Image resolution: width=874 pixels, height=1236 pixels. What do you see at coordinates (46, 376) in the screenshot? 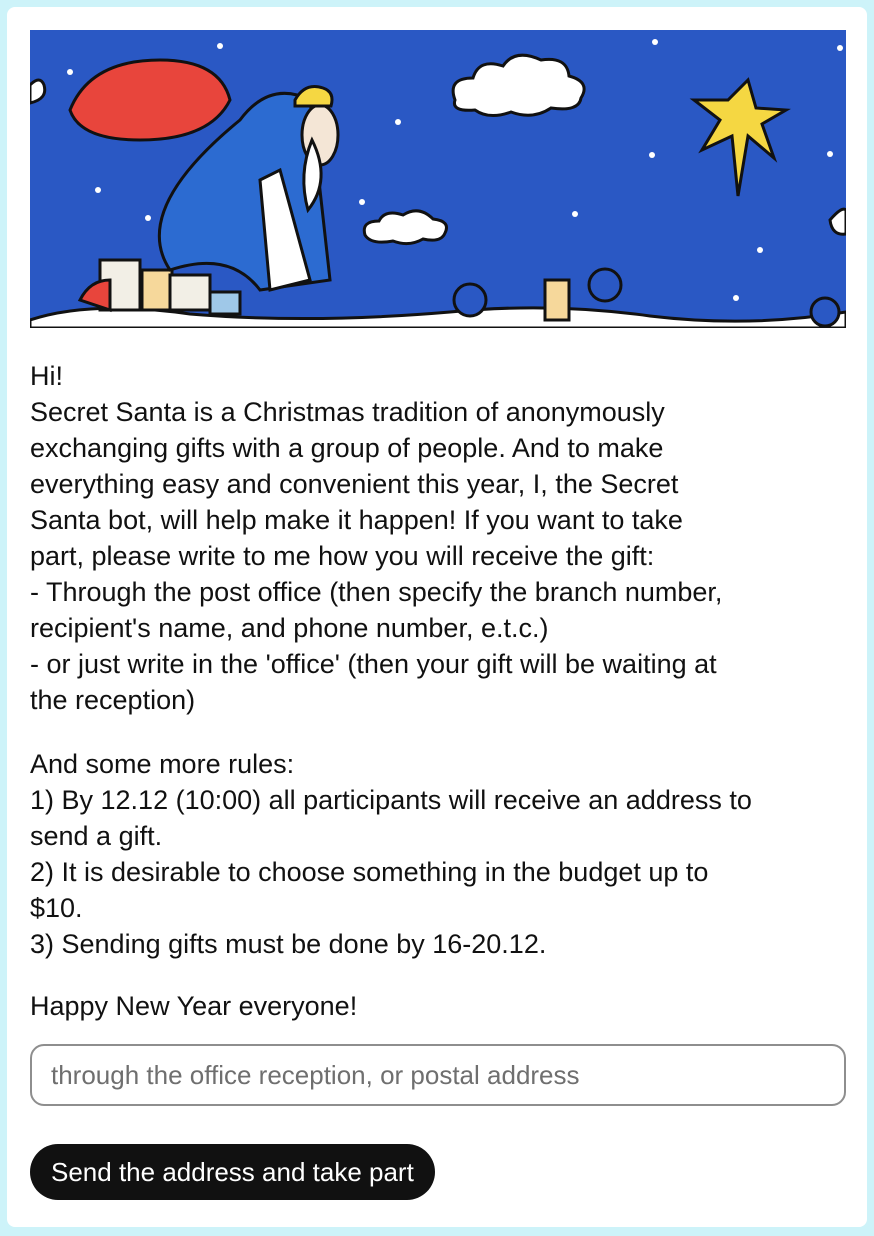
I see `greeting-text: Hi!` at bounding box center [46, 376].